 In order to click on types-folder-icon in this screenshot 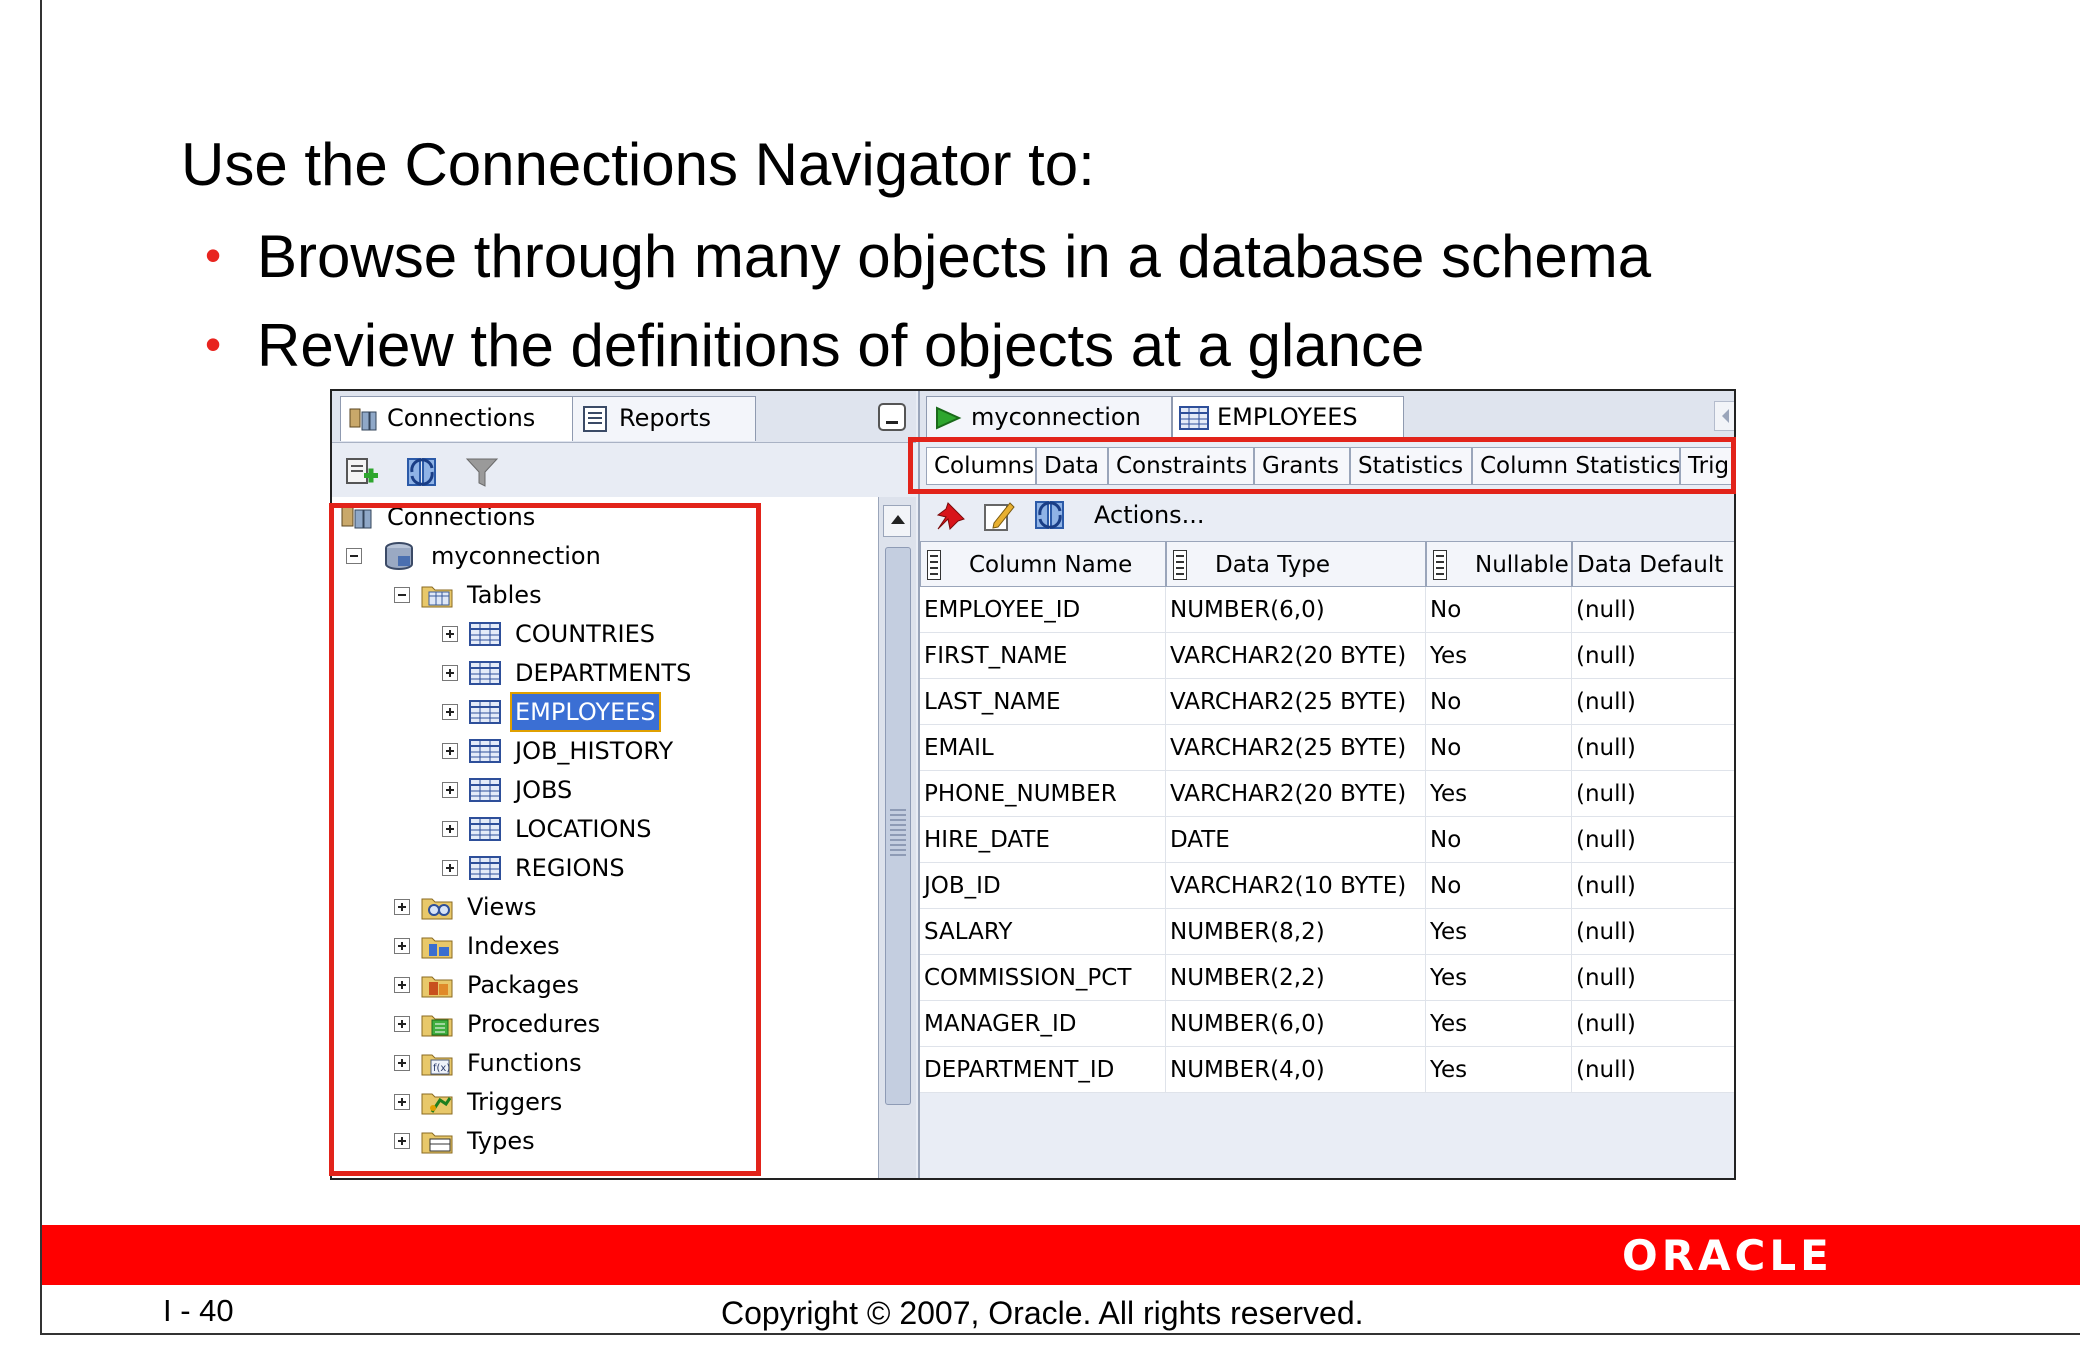, I will do `click(437, 1143)`.